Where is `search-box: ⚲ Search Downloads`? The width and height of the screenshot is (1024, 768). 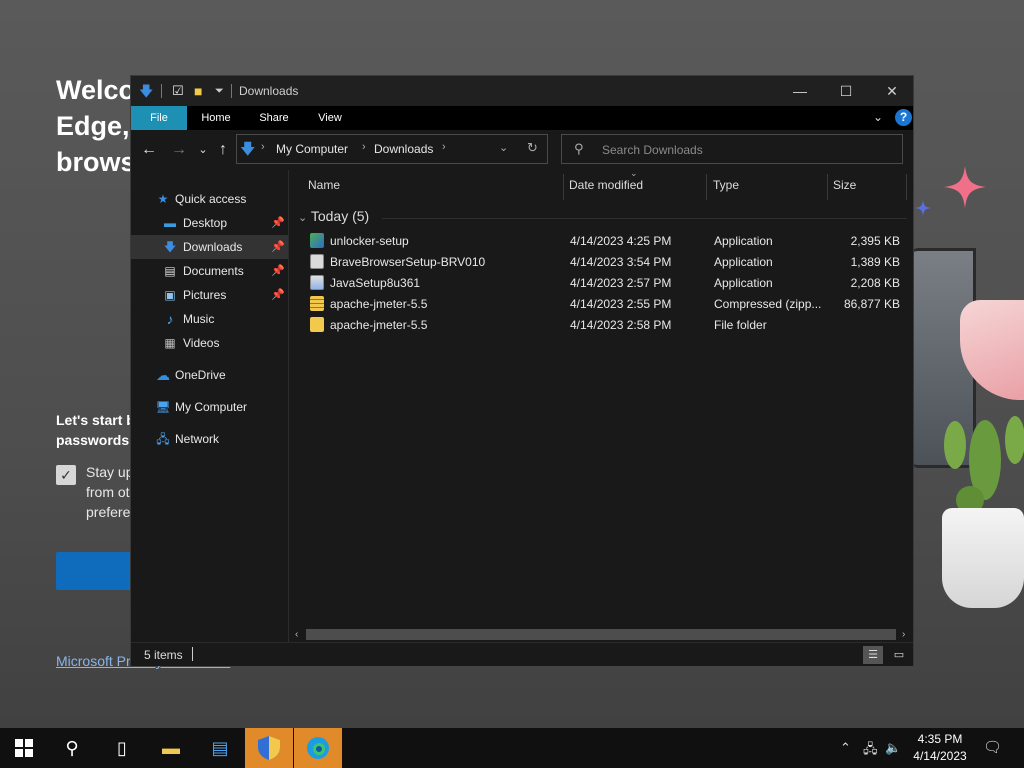 search-box: ⚲ Search Downloads is located at coordinates (732, 149).